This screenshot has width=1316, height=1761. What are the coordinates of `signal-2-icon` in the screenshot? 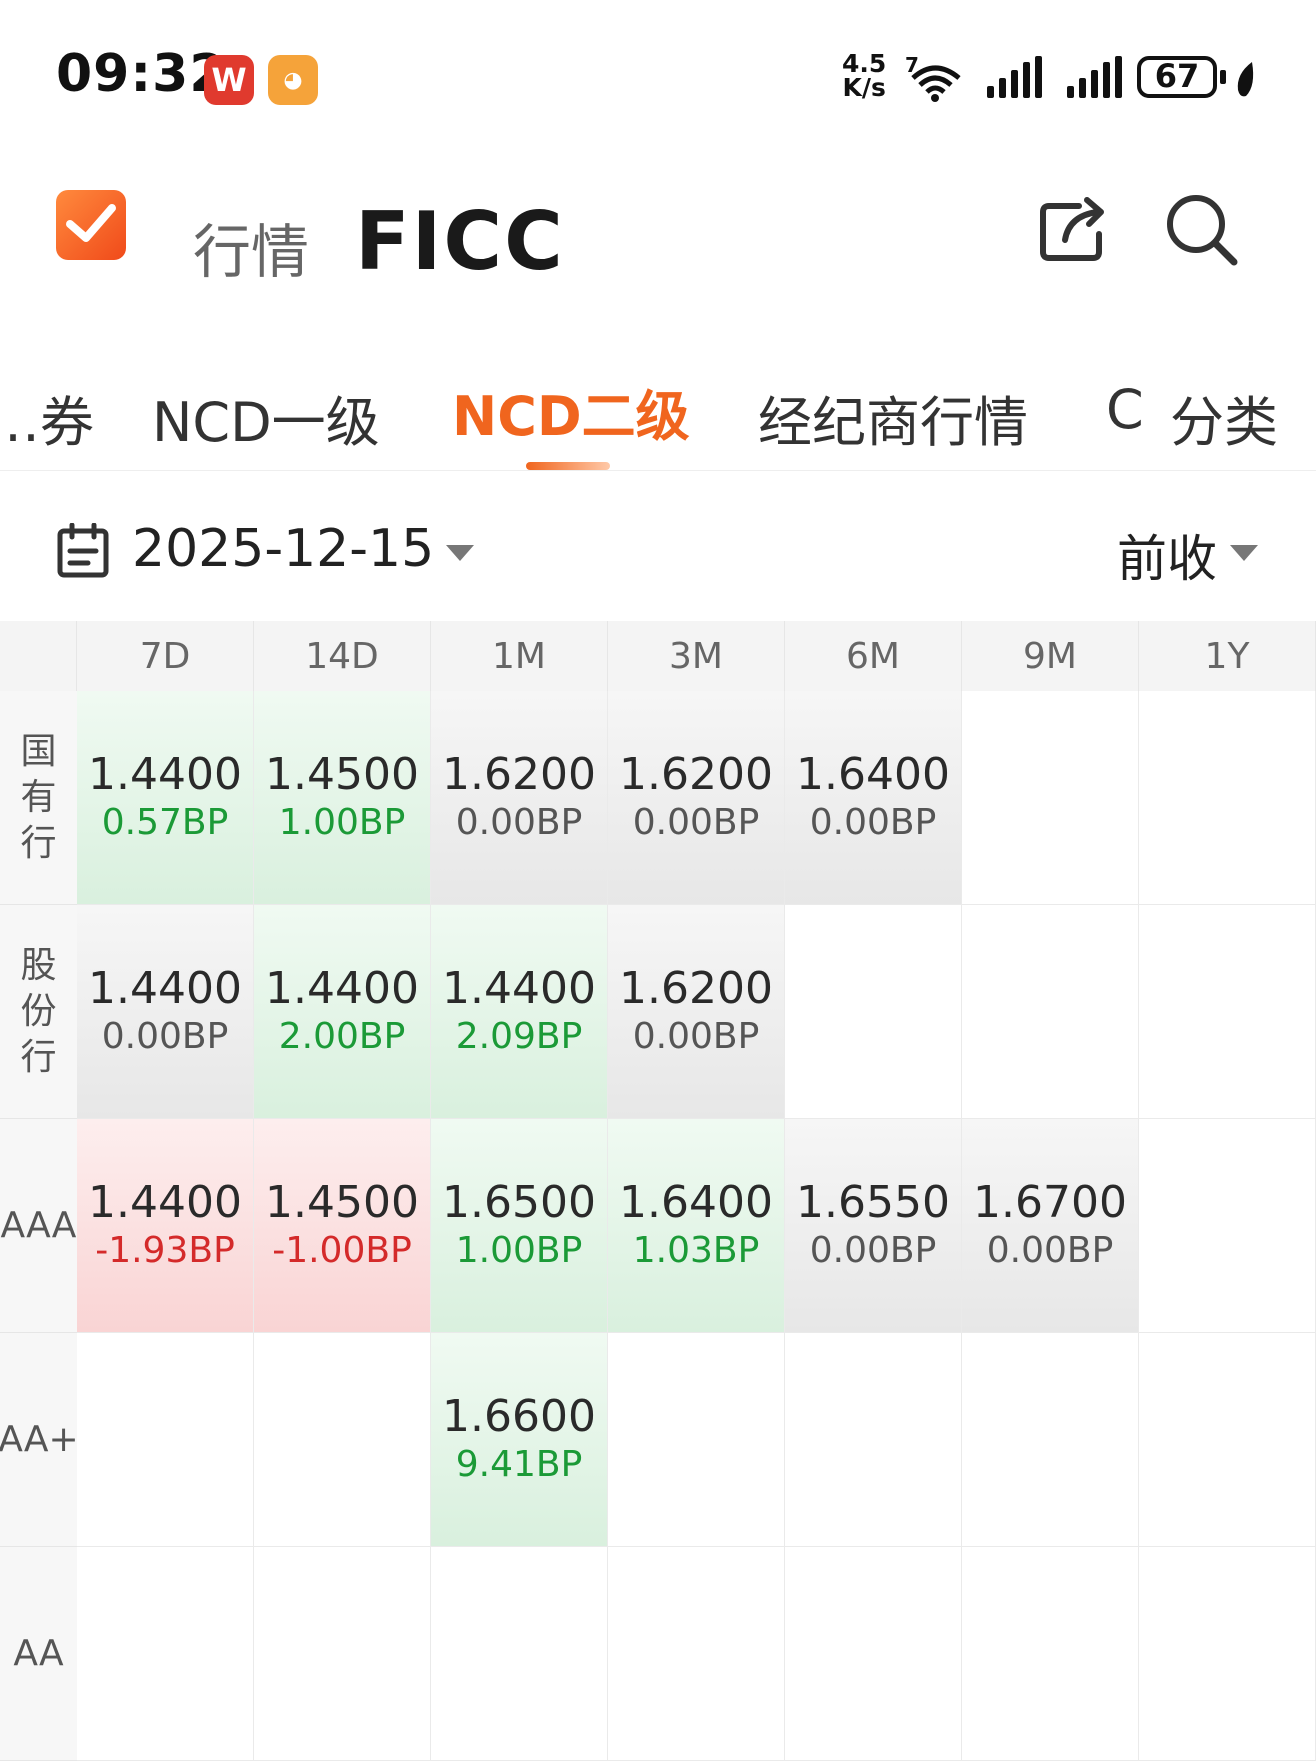 It's located at (1094, 77).